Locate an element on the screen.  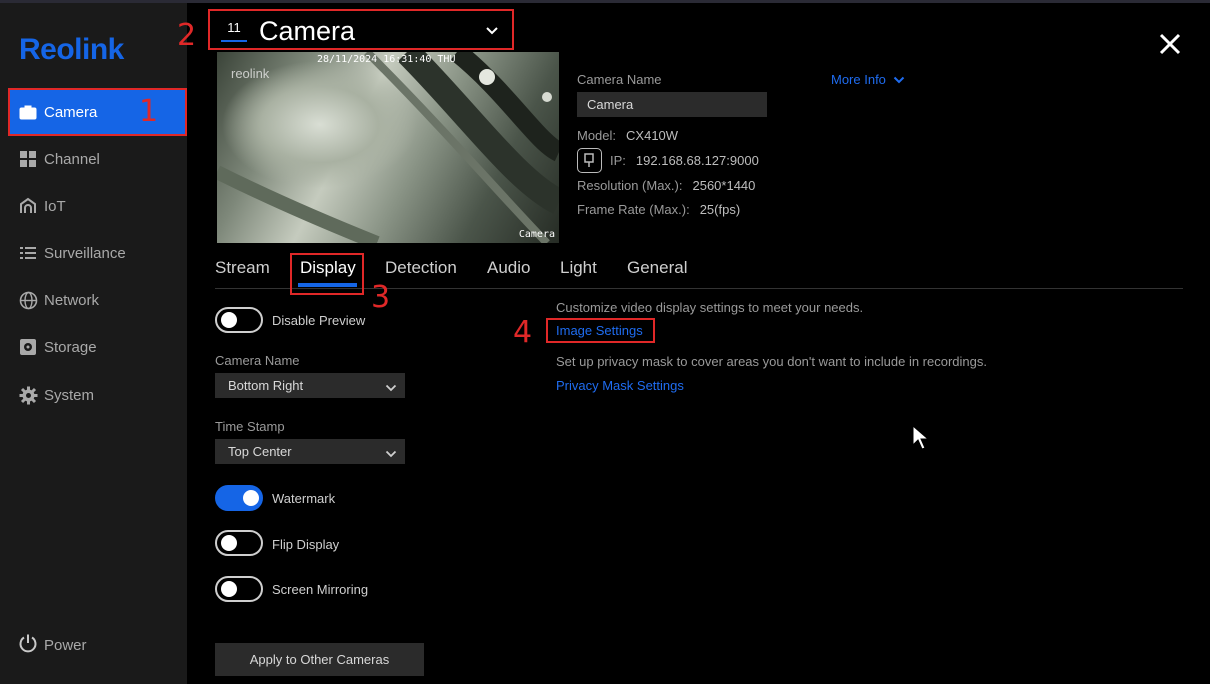
ip-value: 192.168.68.127:9000 is located at coordinates (697, 160).